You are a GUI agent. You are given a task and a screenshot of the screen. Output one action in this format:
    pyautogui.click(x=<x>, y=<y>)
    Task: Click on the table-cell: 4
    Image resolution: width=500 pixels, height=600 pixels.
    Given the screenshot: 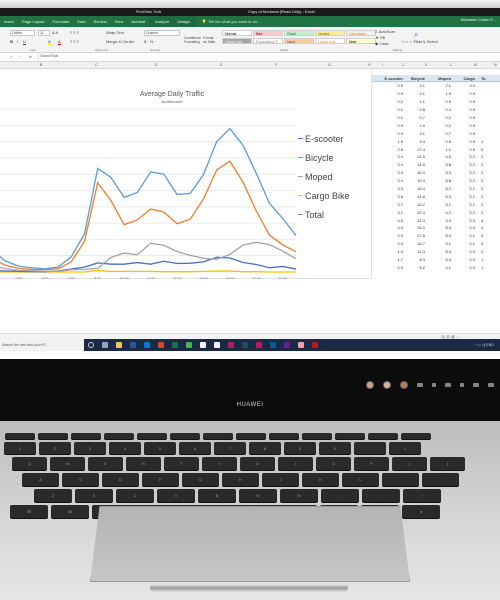 What is the action you would take?
    pyautogui.click(x=487, y=220)
    